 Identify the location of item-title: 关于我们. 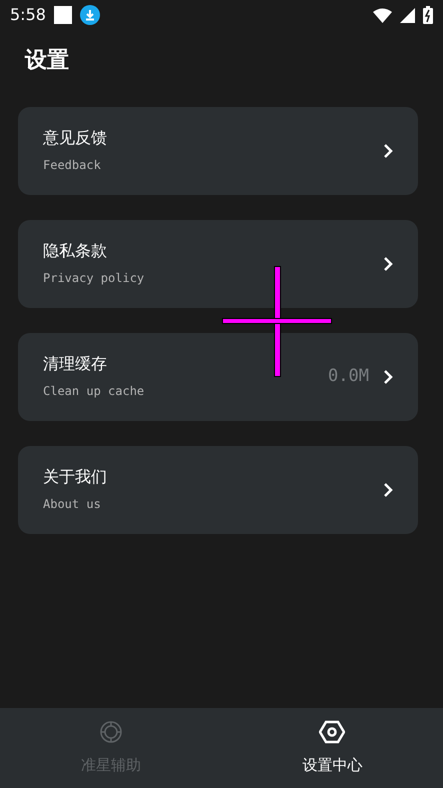
(75, 477).